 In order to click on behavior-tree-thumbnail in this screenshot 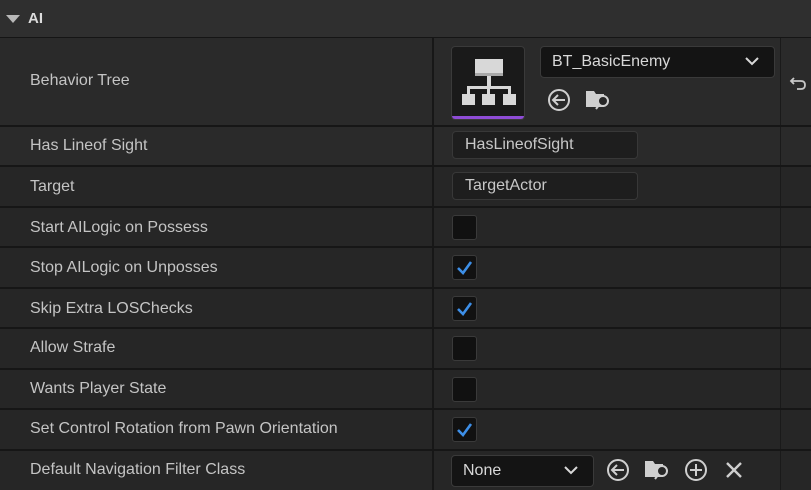, I will do `click(488, 83)`.